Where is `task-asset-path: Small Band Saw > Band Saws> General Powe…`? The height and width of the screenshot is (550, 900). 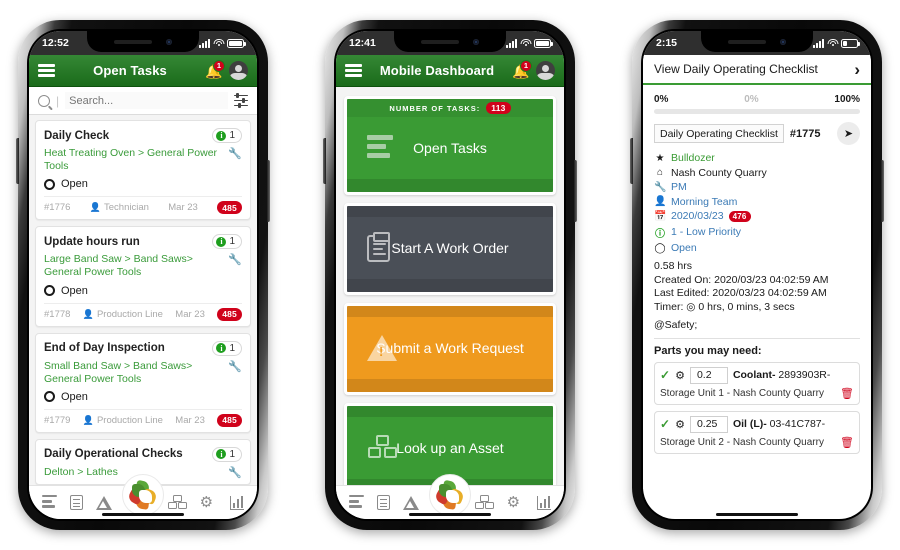 task-asset-path: Small Band Saw > Band Saws> General Powe… is located at coordinates (136, 373).